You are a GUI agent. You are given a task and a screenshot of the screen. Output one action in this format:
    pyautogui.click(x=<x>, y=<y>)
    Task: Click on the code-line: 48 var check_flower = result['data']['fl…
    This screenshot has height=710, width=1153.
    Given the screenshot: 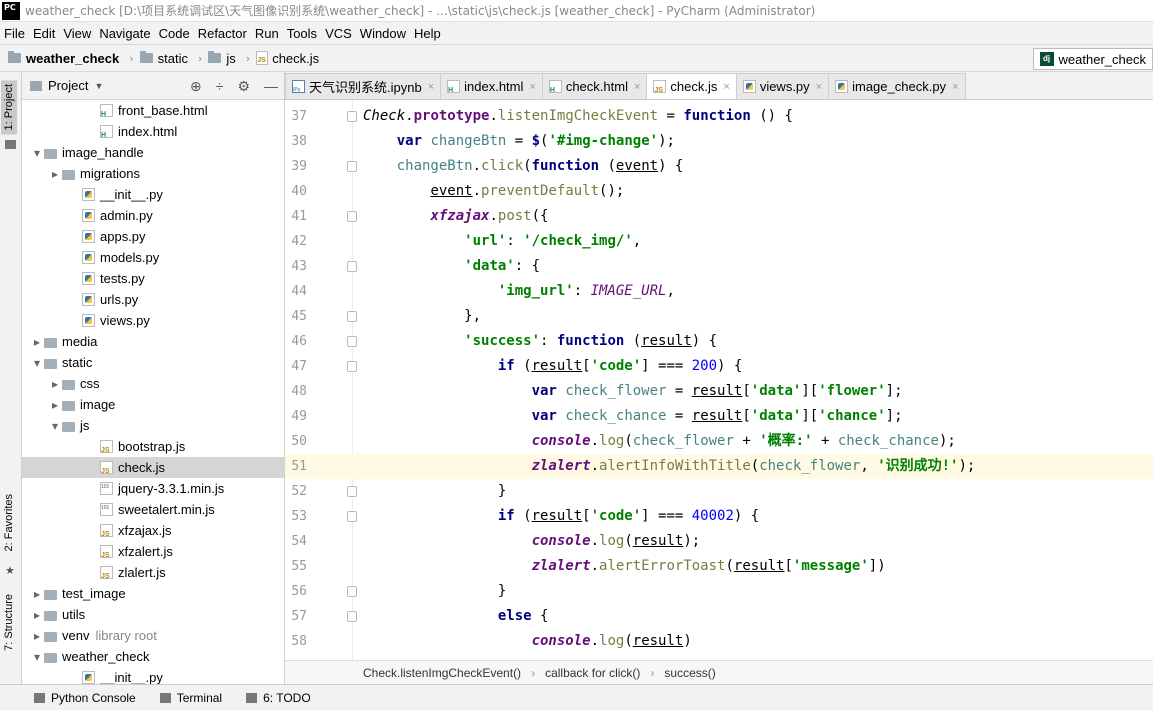 What is the action you would take?
    pyautogui.click(x=719, y=391)
    